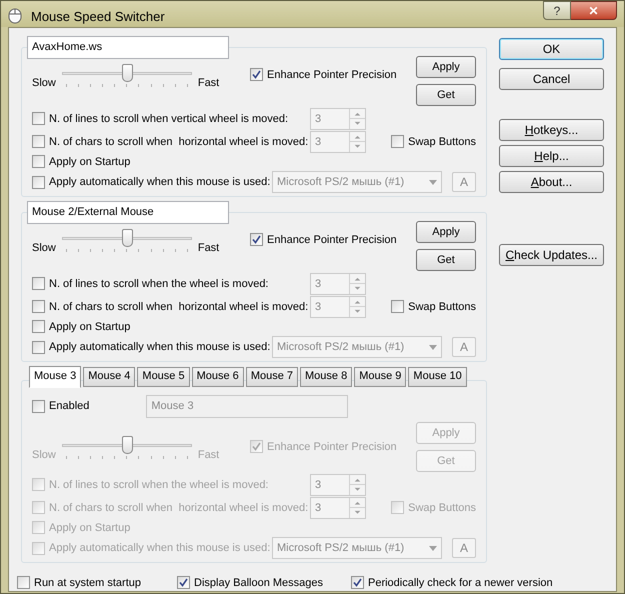 This screenshot has width=625, height=594. I want to click on checkbox-label: Enabled, so click(69, 406).